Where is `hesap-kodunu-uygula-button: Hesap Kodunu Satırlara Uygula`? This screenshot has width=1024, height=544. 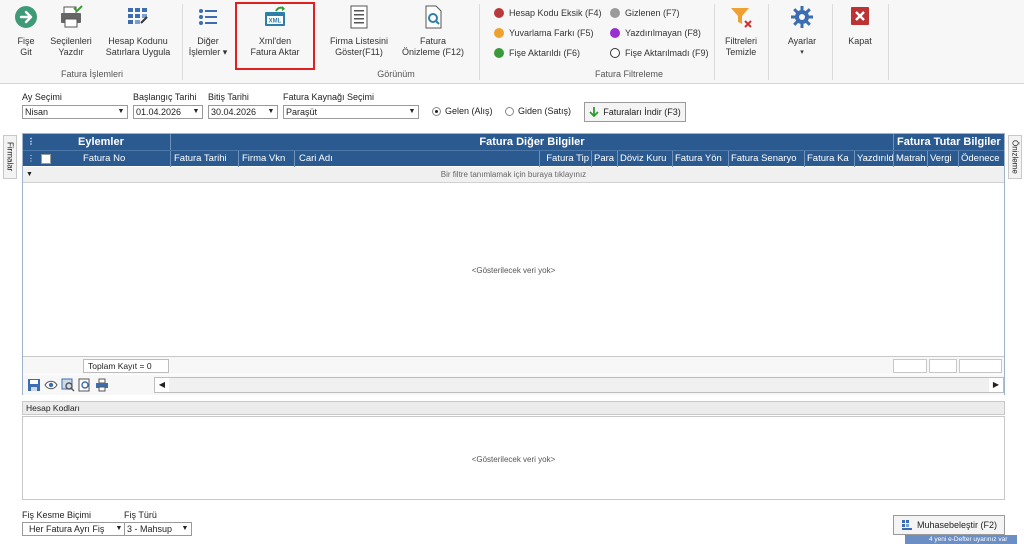
hesap-kodunu-uygula-button: Hesap Kodunu Satırlara Uygula is located at coordinates (138, 35).